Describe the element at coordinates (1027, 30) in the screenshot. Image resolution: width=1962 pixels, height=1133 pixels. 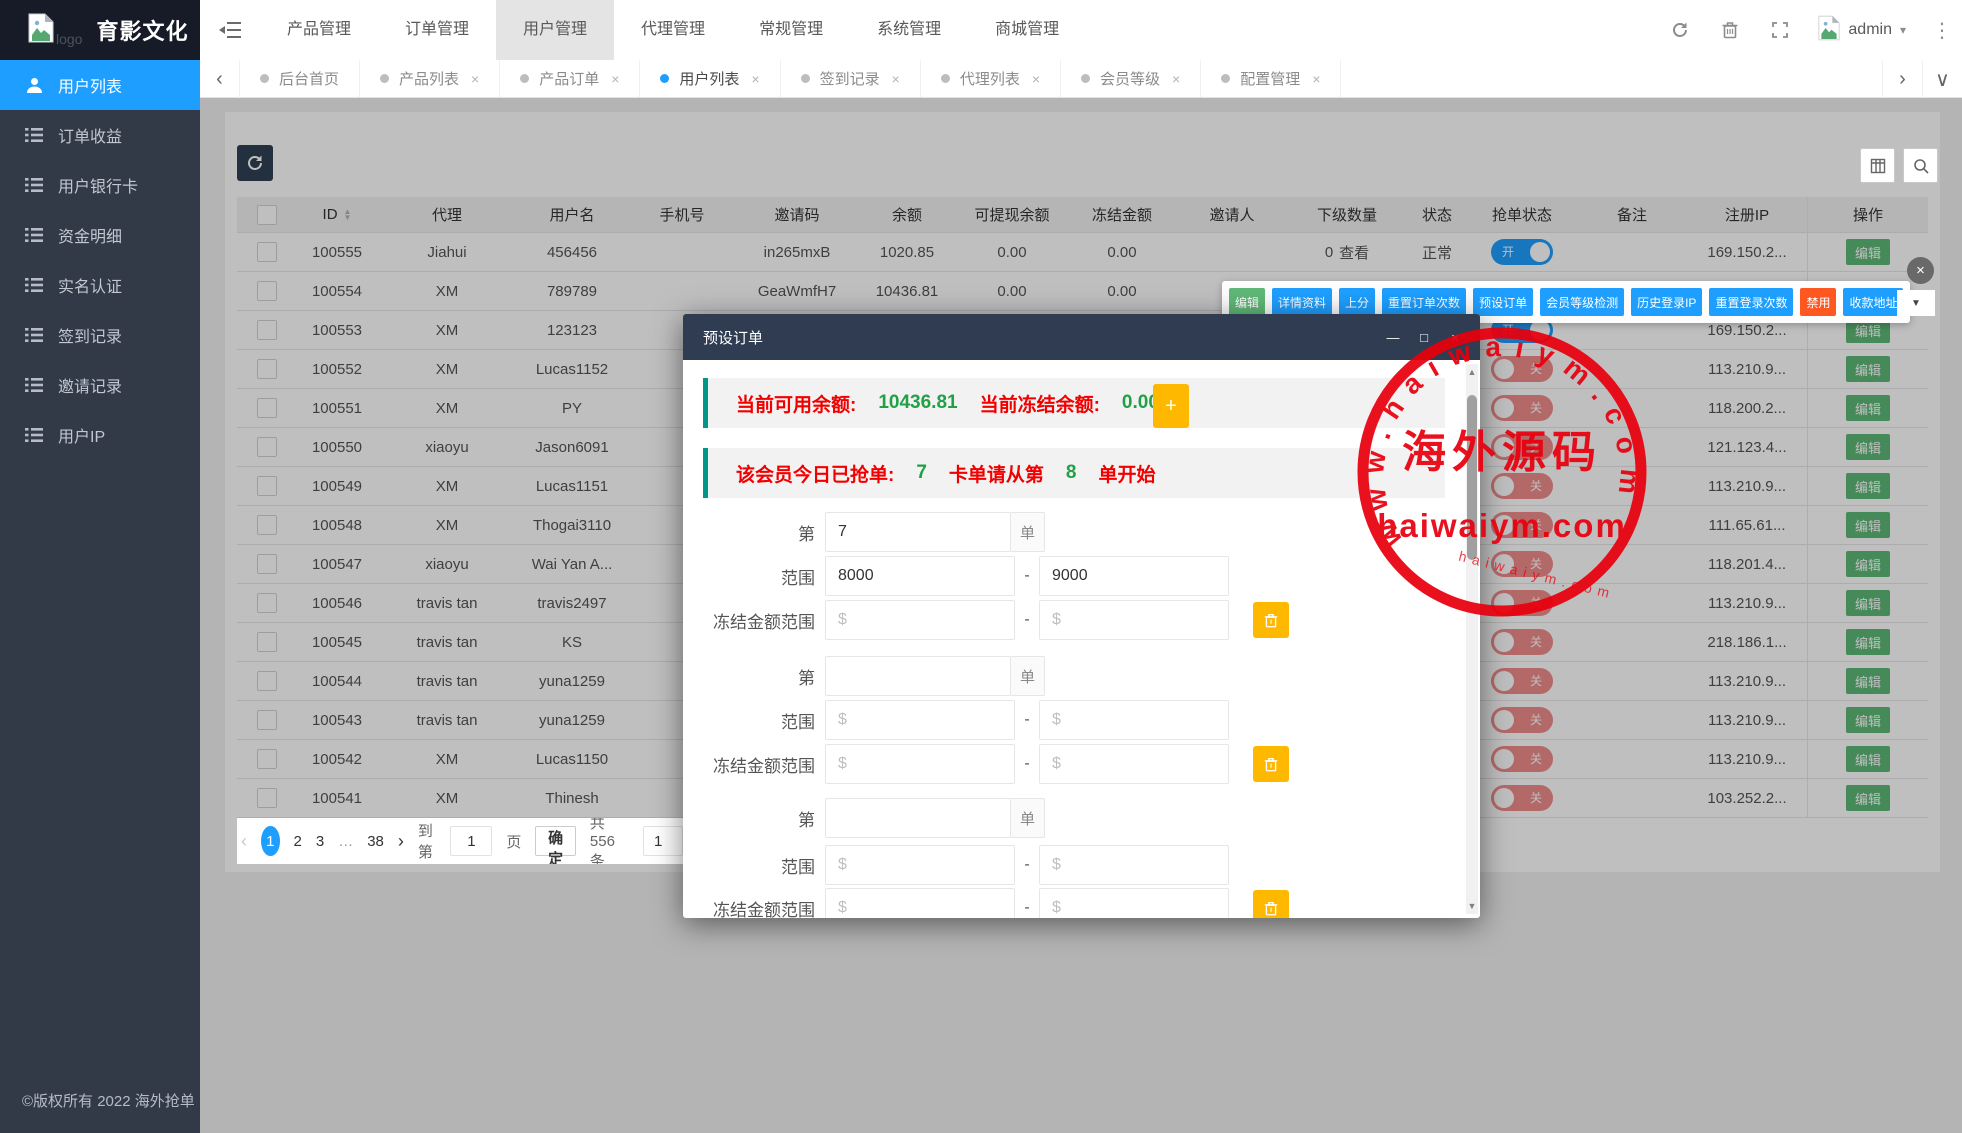
I see `nav-item: 商城管理` at that location.